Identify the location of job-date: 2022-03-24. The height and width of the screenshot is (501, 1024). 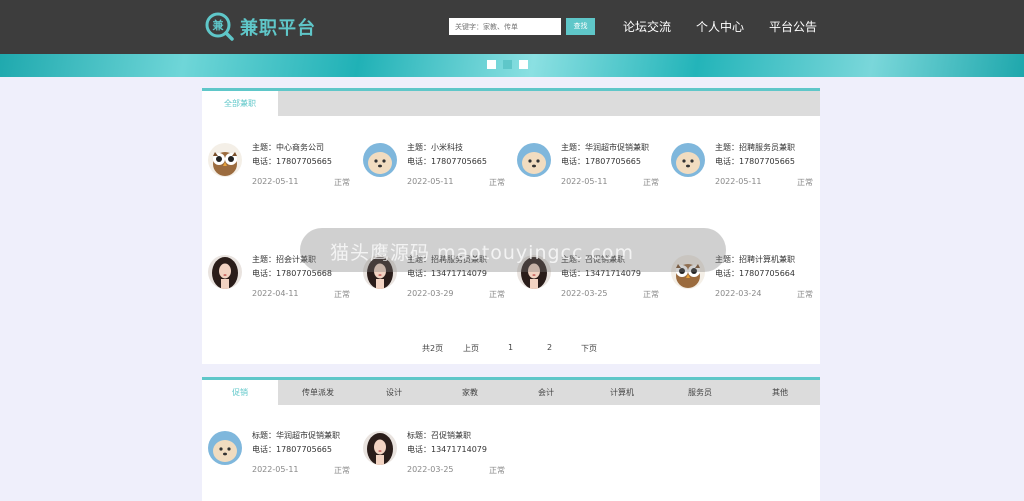
(738, 293).